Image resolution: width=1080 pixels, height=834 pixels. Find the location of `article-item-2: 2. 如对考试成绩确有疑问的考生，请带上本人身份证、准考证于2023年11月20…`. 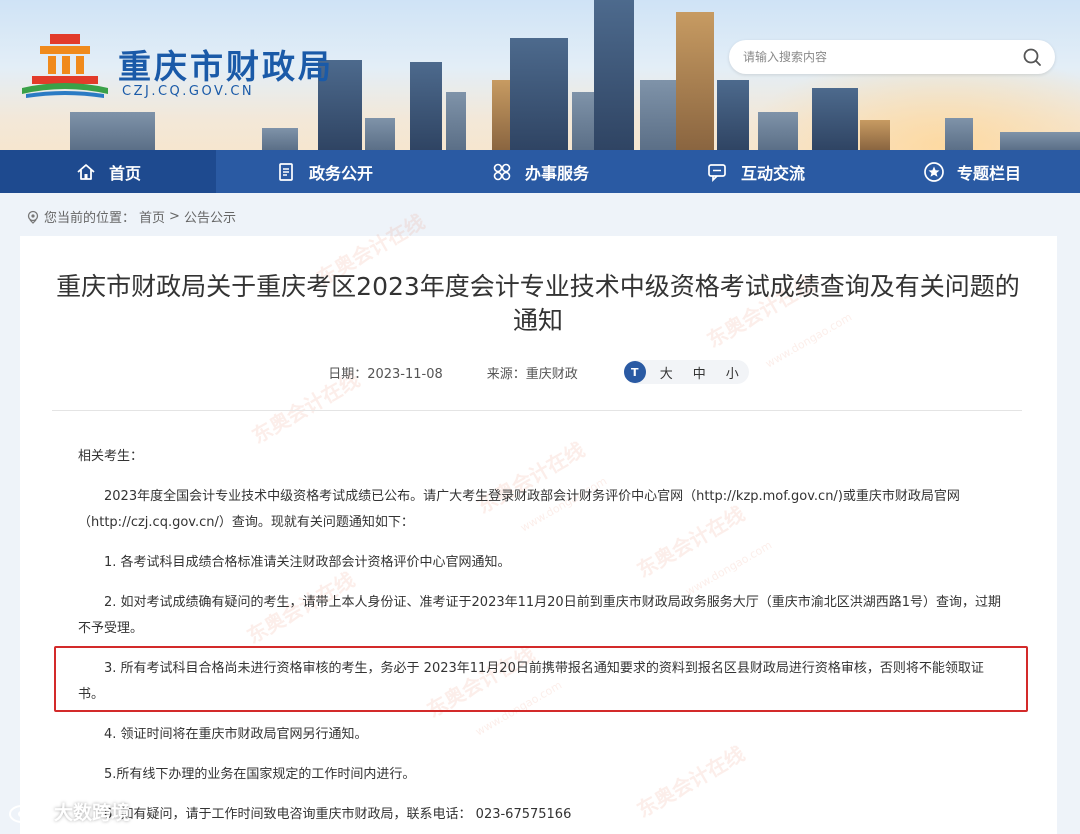

article-item-2: 2. 如对考试成绩确有疑问的考生，请带上本人身份证、准考证于2023年11月20… is located at coordinates (539, 615).